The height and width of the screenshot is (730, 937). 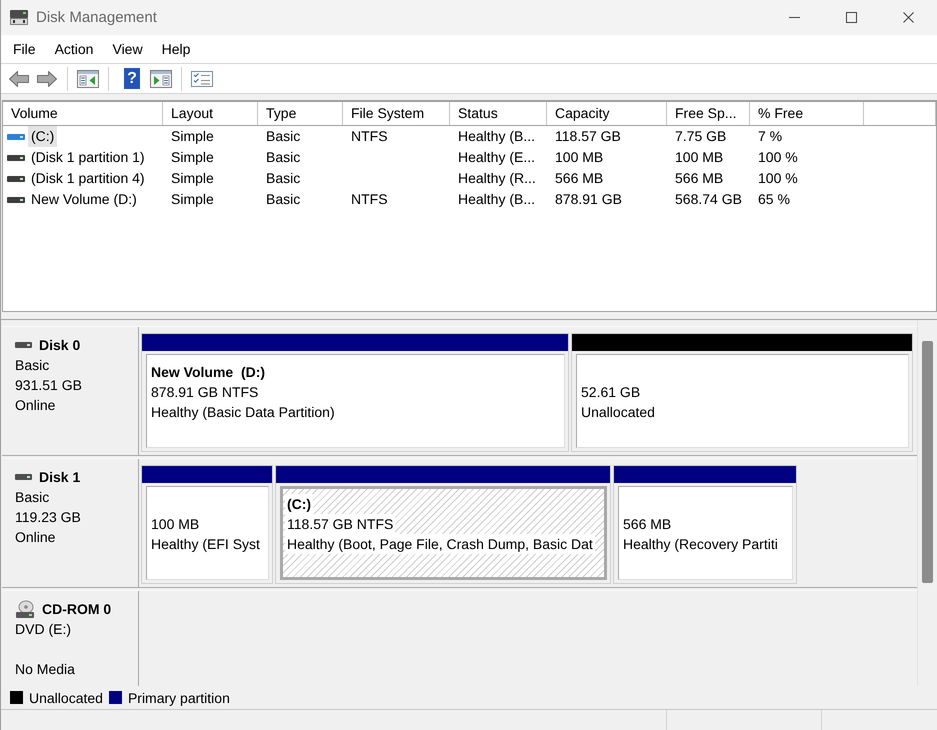 I want to click on window-title: Disk Management, so click(x=97, y=17).